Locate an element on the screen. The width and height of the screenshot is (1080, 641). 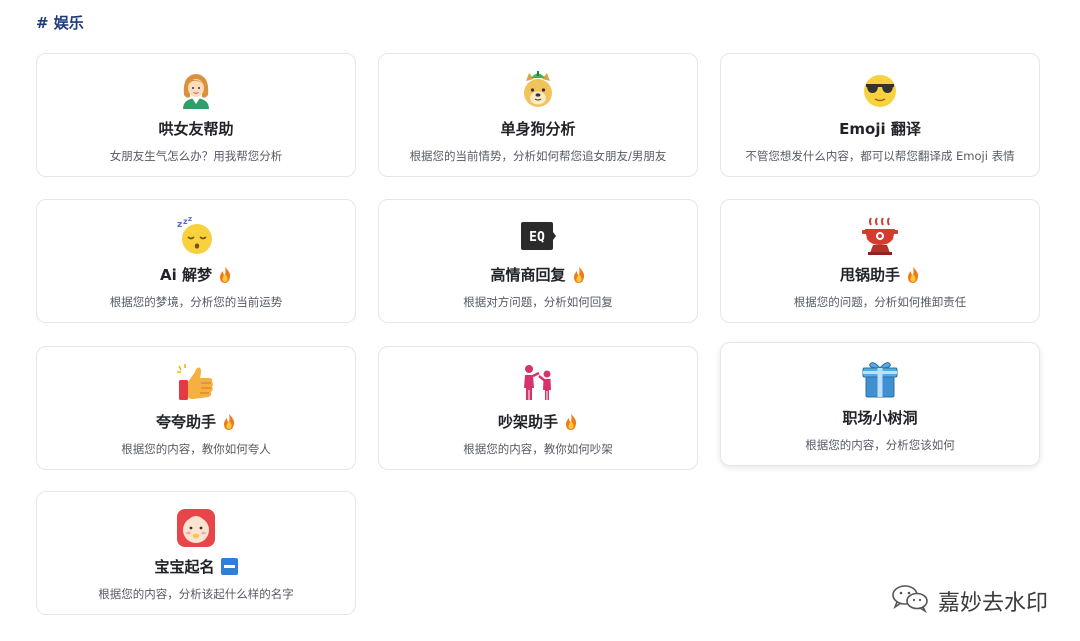
card-title: Ai 解梦 is located at coordinates (196, 274).